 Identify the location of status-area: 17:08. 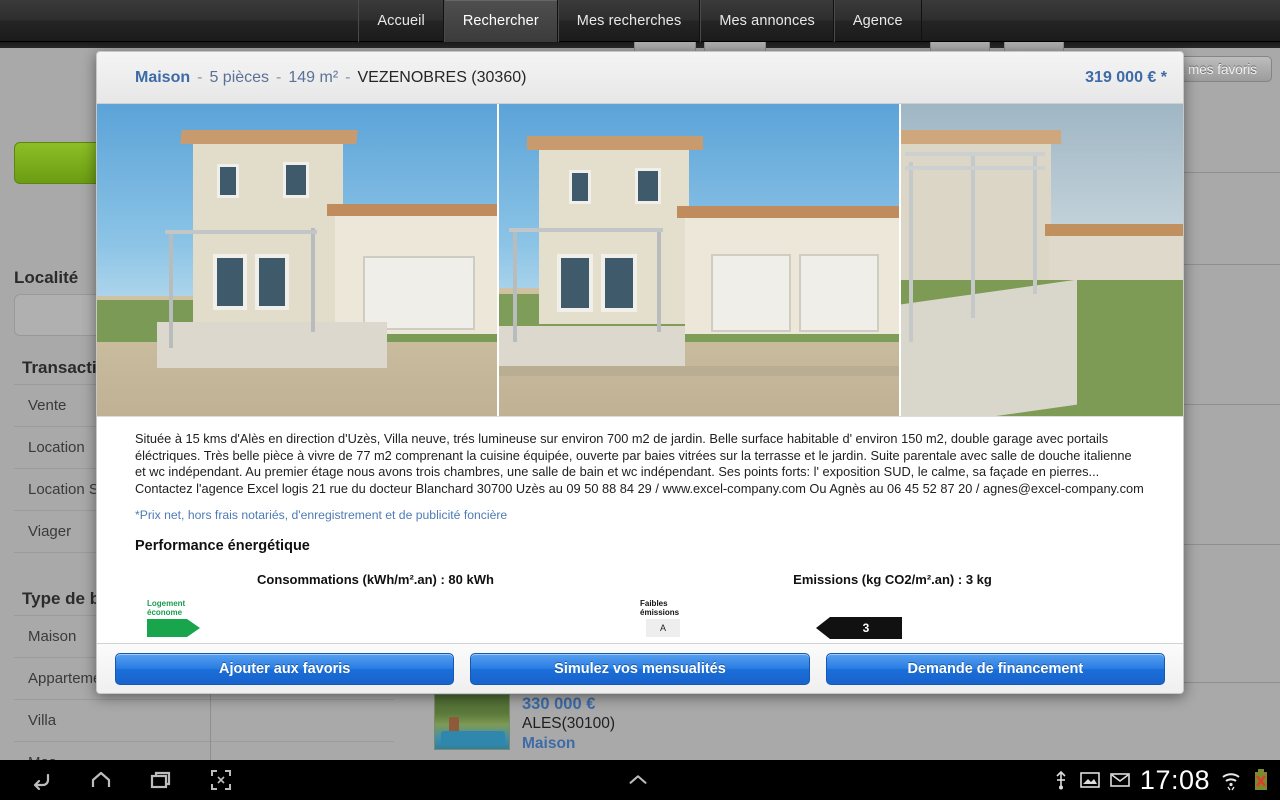
(1161, 780).